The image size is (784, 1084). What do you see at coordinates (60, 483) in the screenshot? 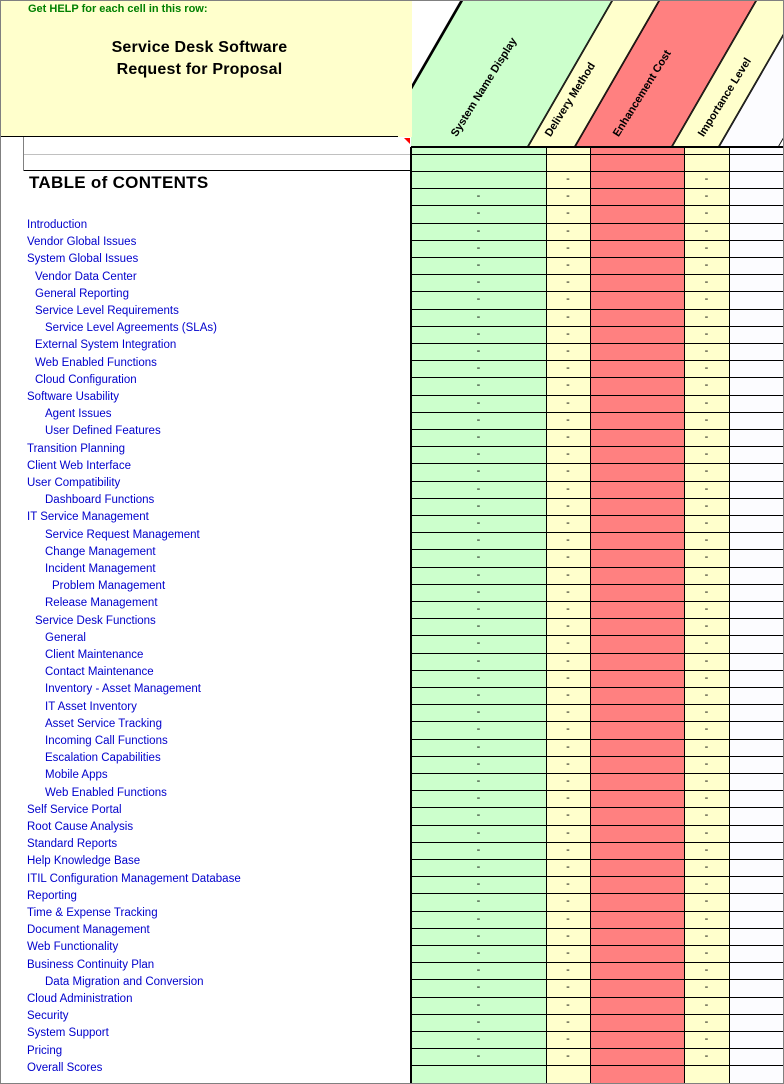
I see `toc-link-user-compatibility: User Compatibility` at bounding box center [60, 483].